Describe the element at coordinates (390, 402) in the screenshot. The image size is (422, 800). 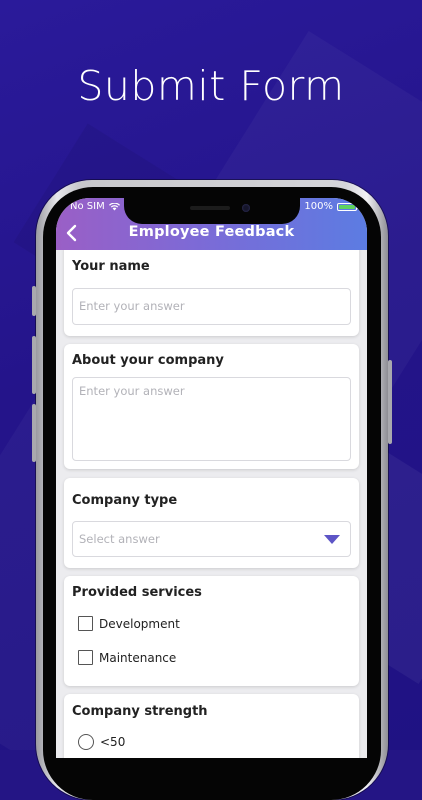
I see `phone-power-button` at that location.